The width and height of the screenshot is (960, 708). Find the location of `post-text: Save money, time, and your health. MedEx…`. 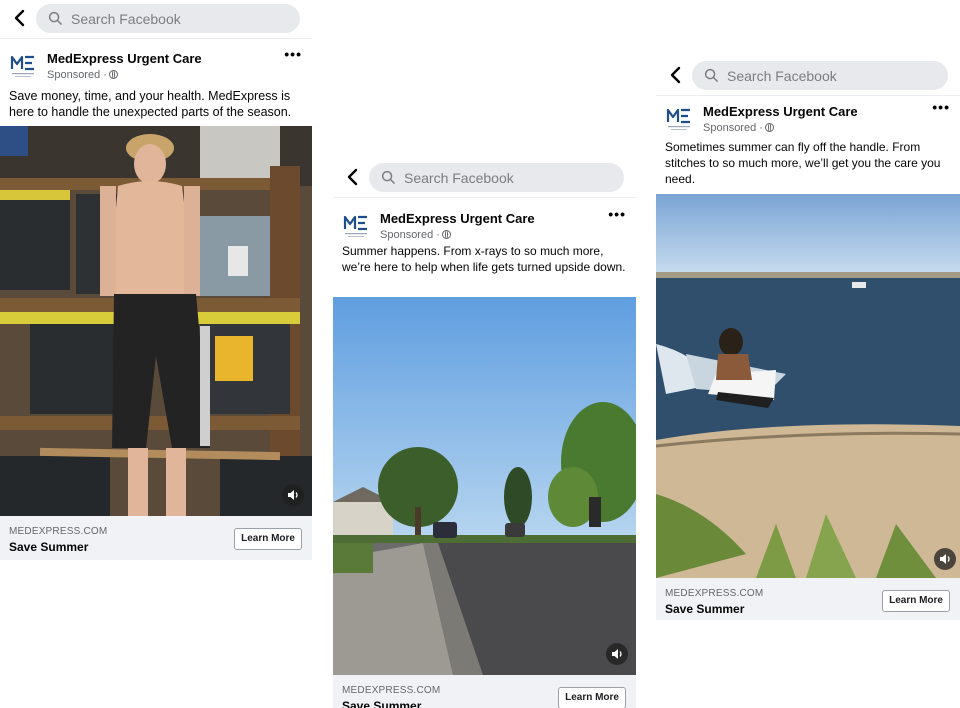

post-text: Save money, time, and your health. MedEx… is located at coordinates (150, 104).